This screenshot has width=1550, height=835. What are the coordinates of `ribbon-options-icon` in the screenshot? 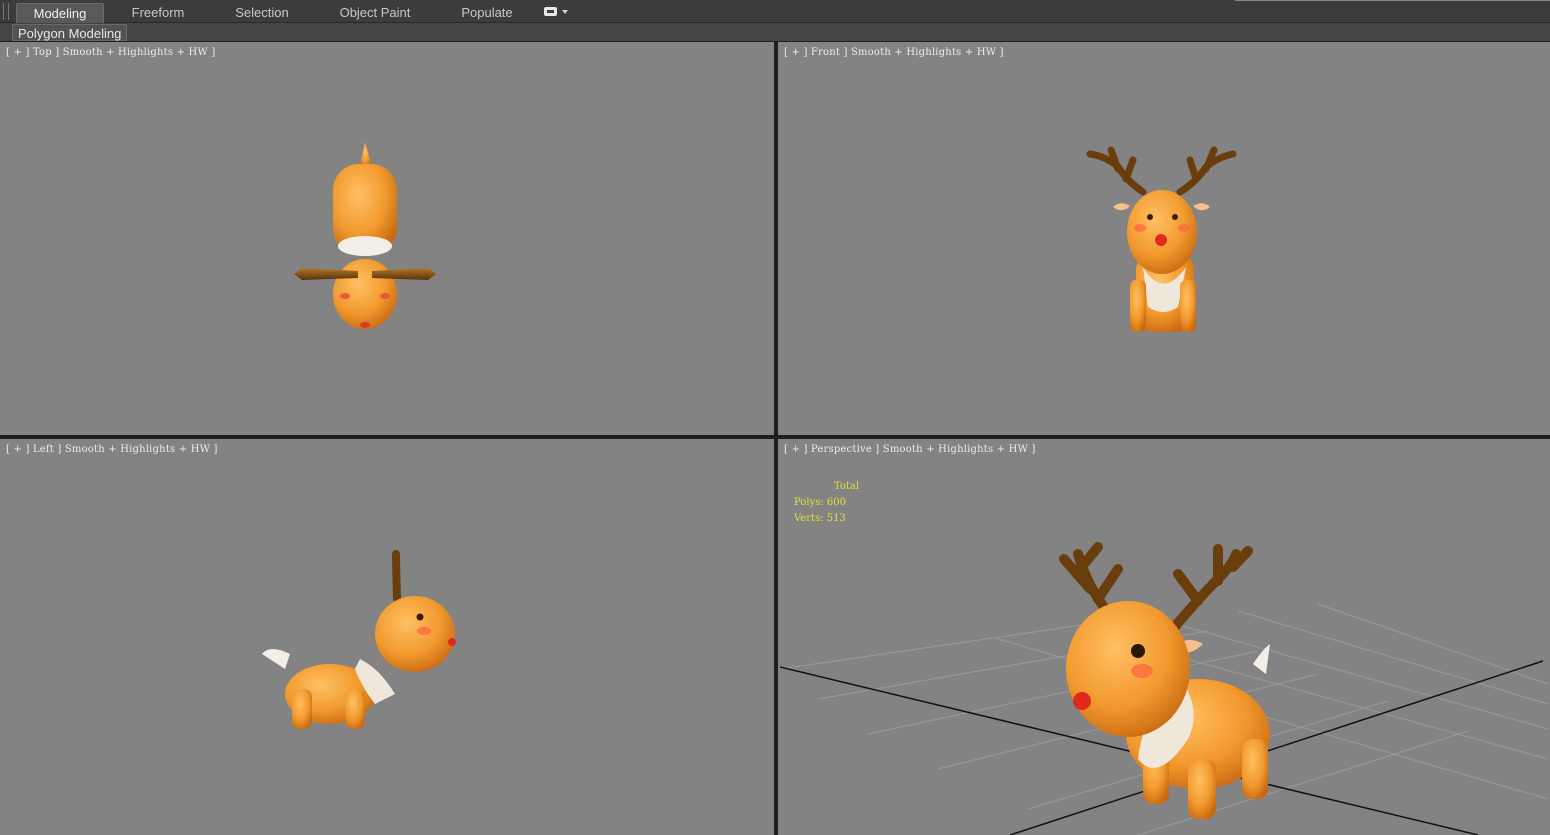 It's located at (557, 12).